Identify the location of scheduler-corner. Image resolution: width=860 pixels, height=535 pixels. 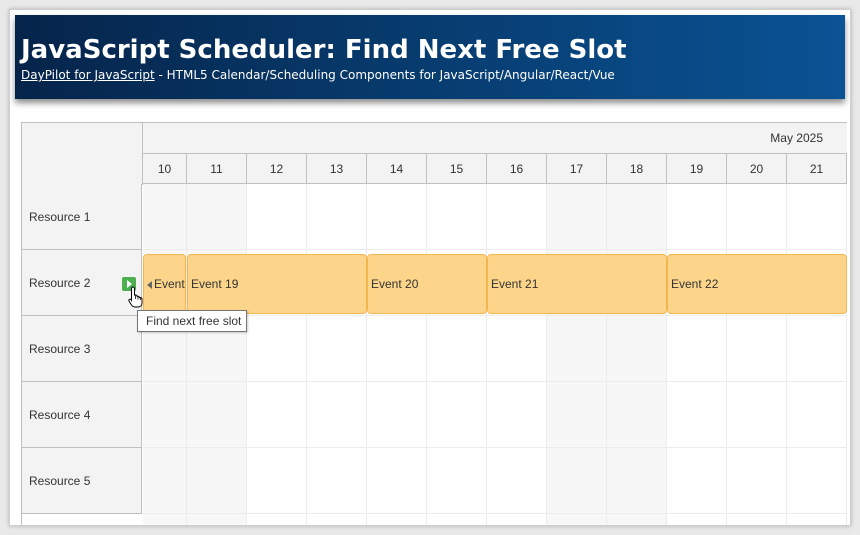
(82, 154).